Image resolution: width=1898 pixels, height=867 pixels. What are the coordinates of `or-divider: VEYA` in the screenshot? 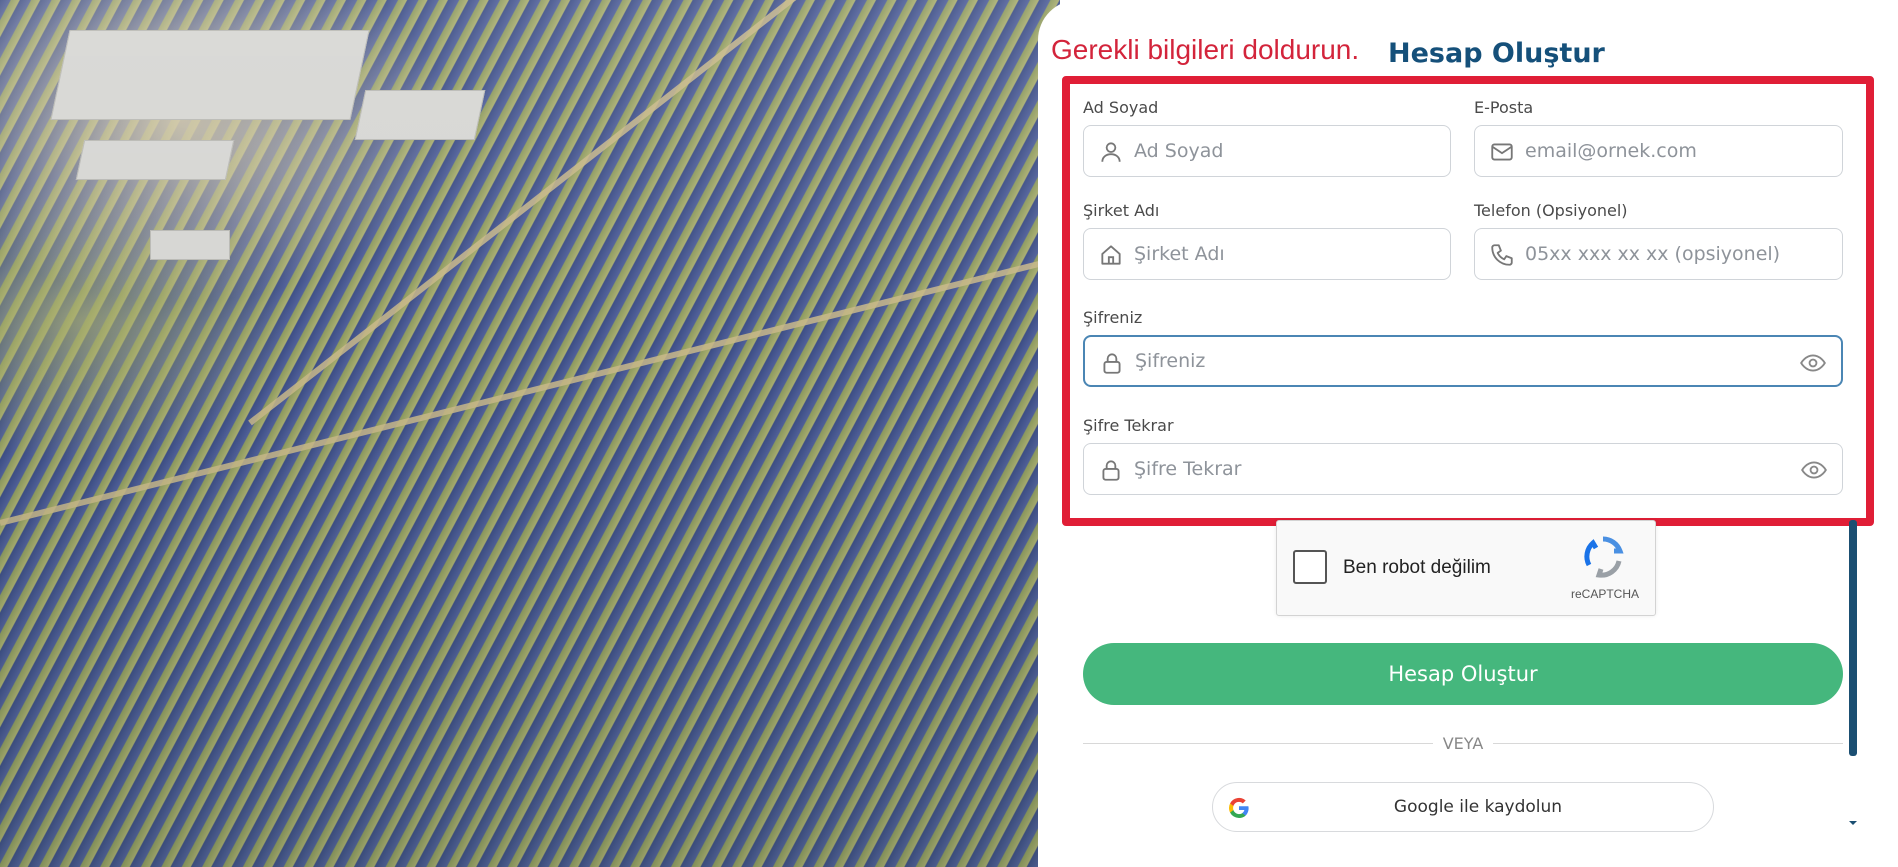 It's located at (1463, 744).